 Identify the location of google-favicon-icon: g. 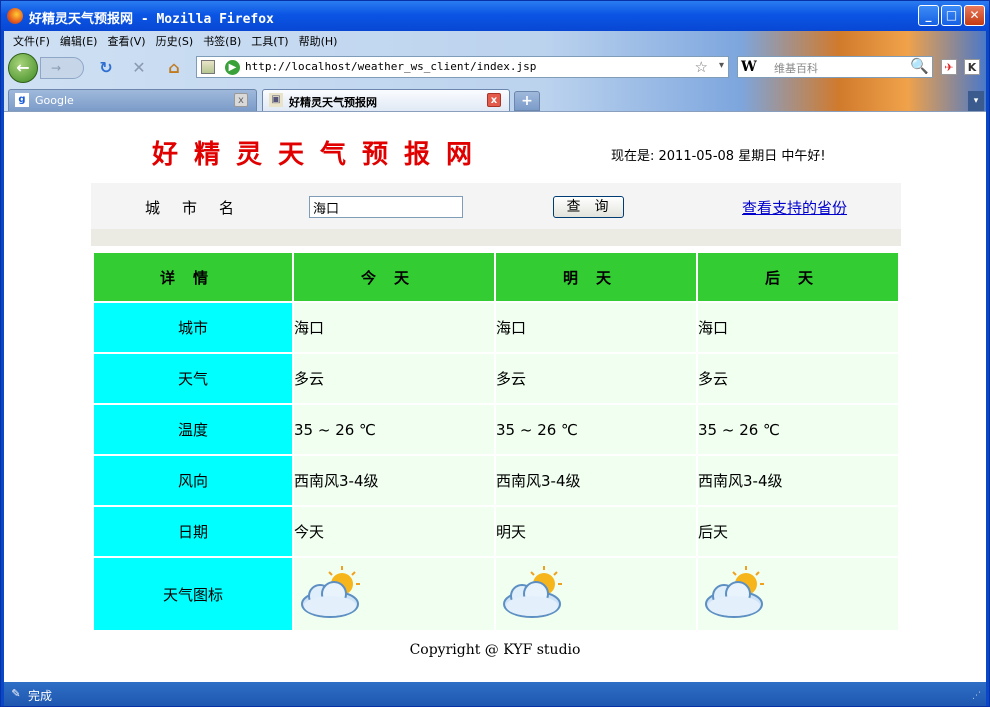
(22, 100).